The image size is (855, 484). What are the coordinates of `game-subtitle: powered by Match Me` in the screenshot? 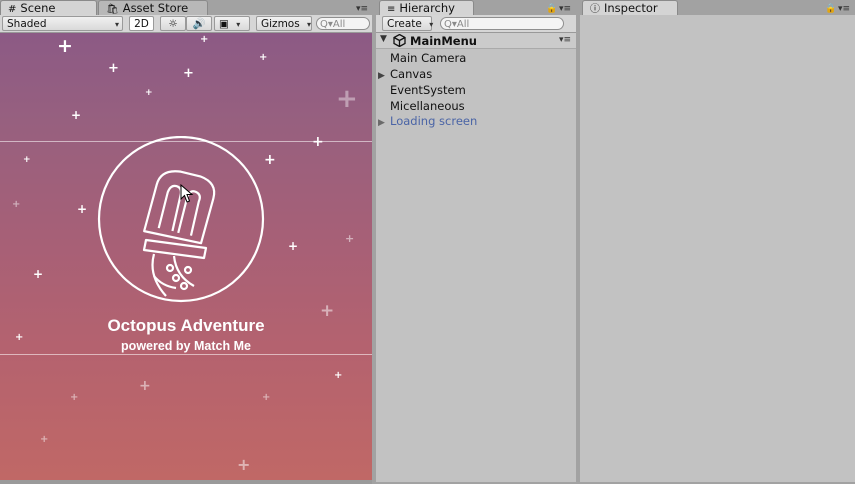 It's located at (186, 346).